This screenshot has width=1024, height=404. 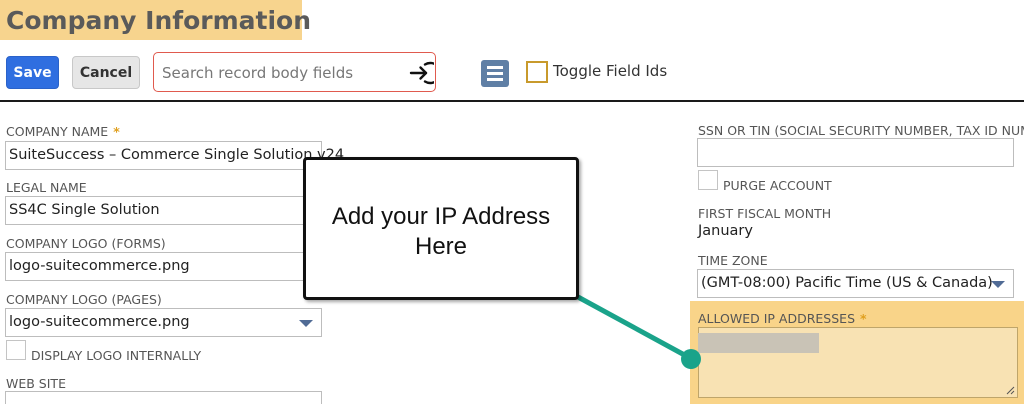 I want to click on purge-account-label: PURGE ACCOUNT, so click(x=777, y=185).